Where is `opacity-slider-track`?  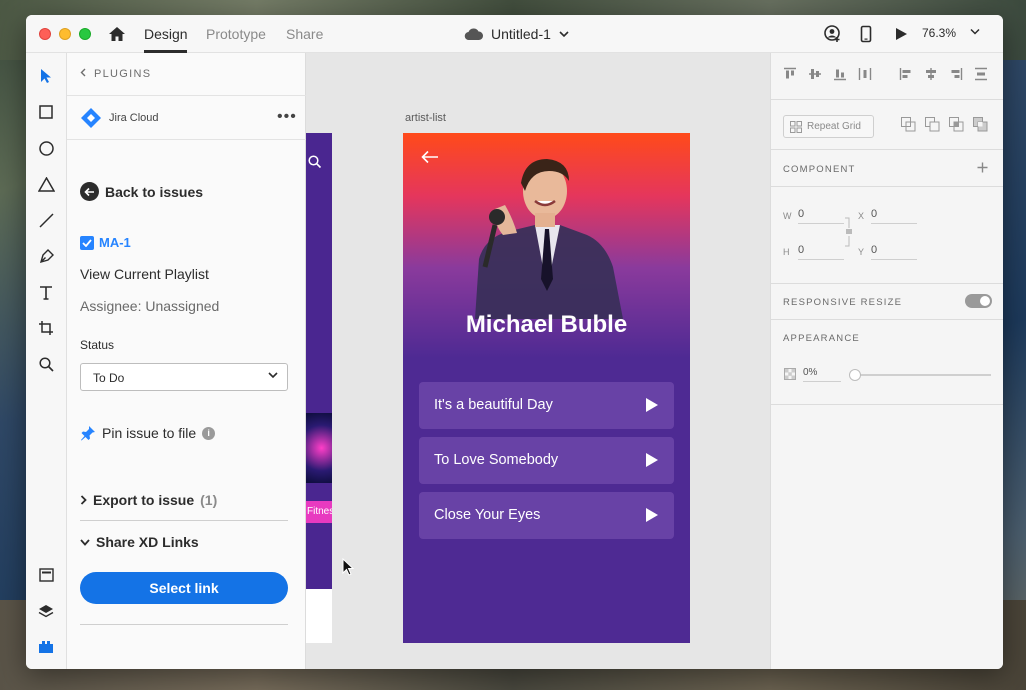
opacity-slider-track is located at coordinates (921, 375).